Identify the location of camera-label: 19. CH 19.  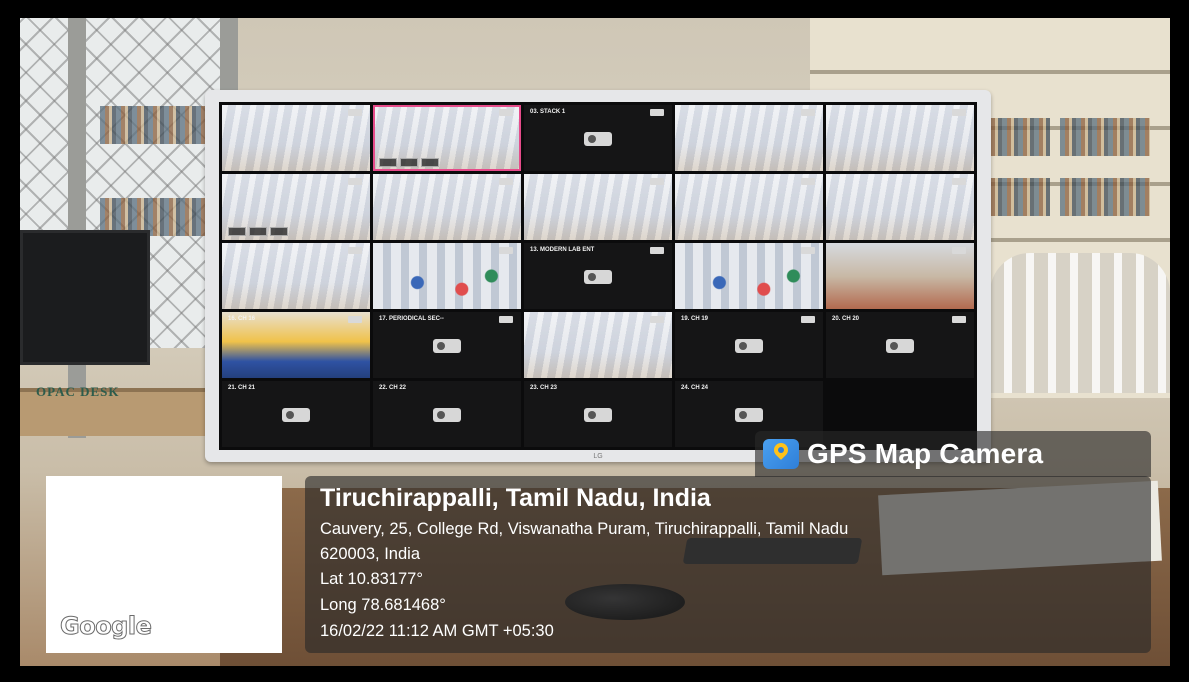
(695, 319).